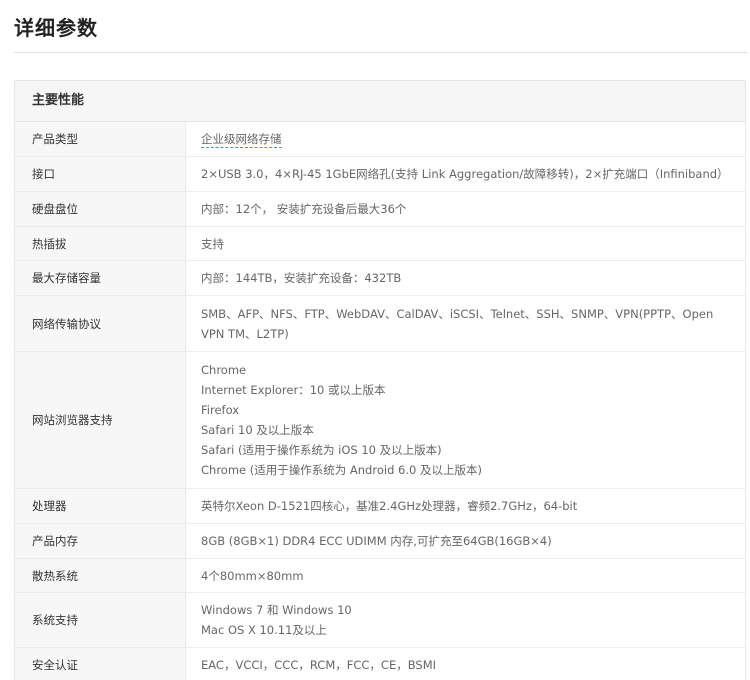 The image size is (750, 680). Describe the element at coordinates (293, 390) in the screenshot. I see `value-line: Internet Explorer：10 或以上版本` at that location.